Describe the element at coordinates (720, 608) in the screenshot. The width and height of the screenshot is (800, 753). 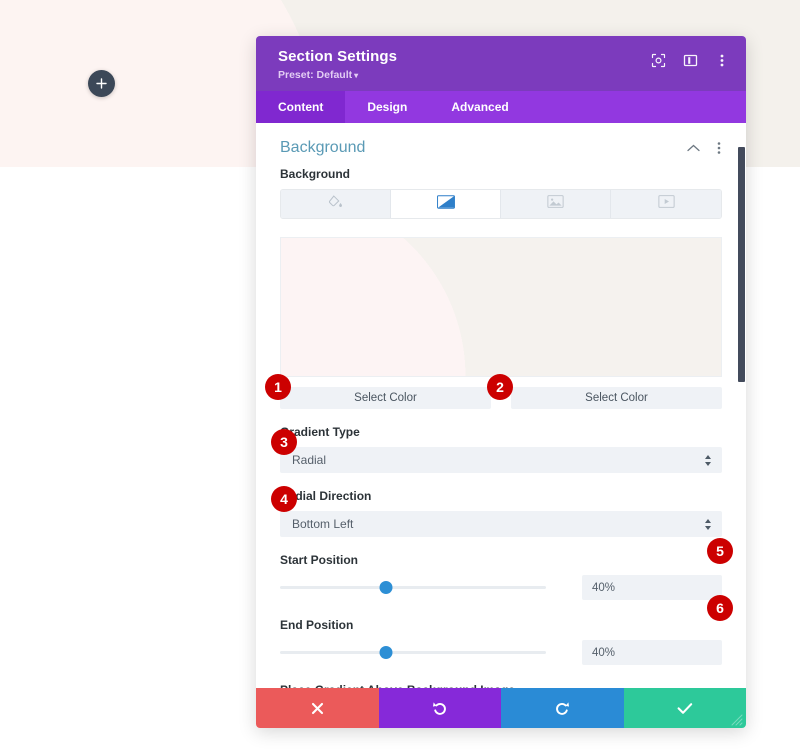
I see `annotation-badge-6: 6` at that location.